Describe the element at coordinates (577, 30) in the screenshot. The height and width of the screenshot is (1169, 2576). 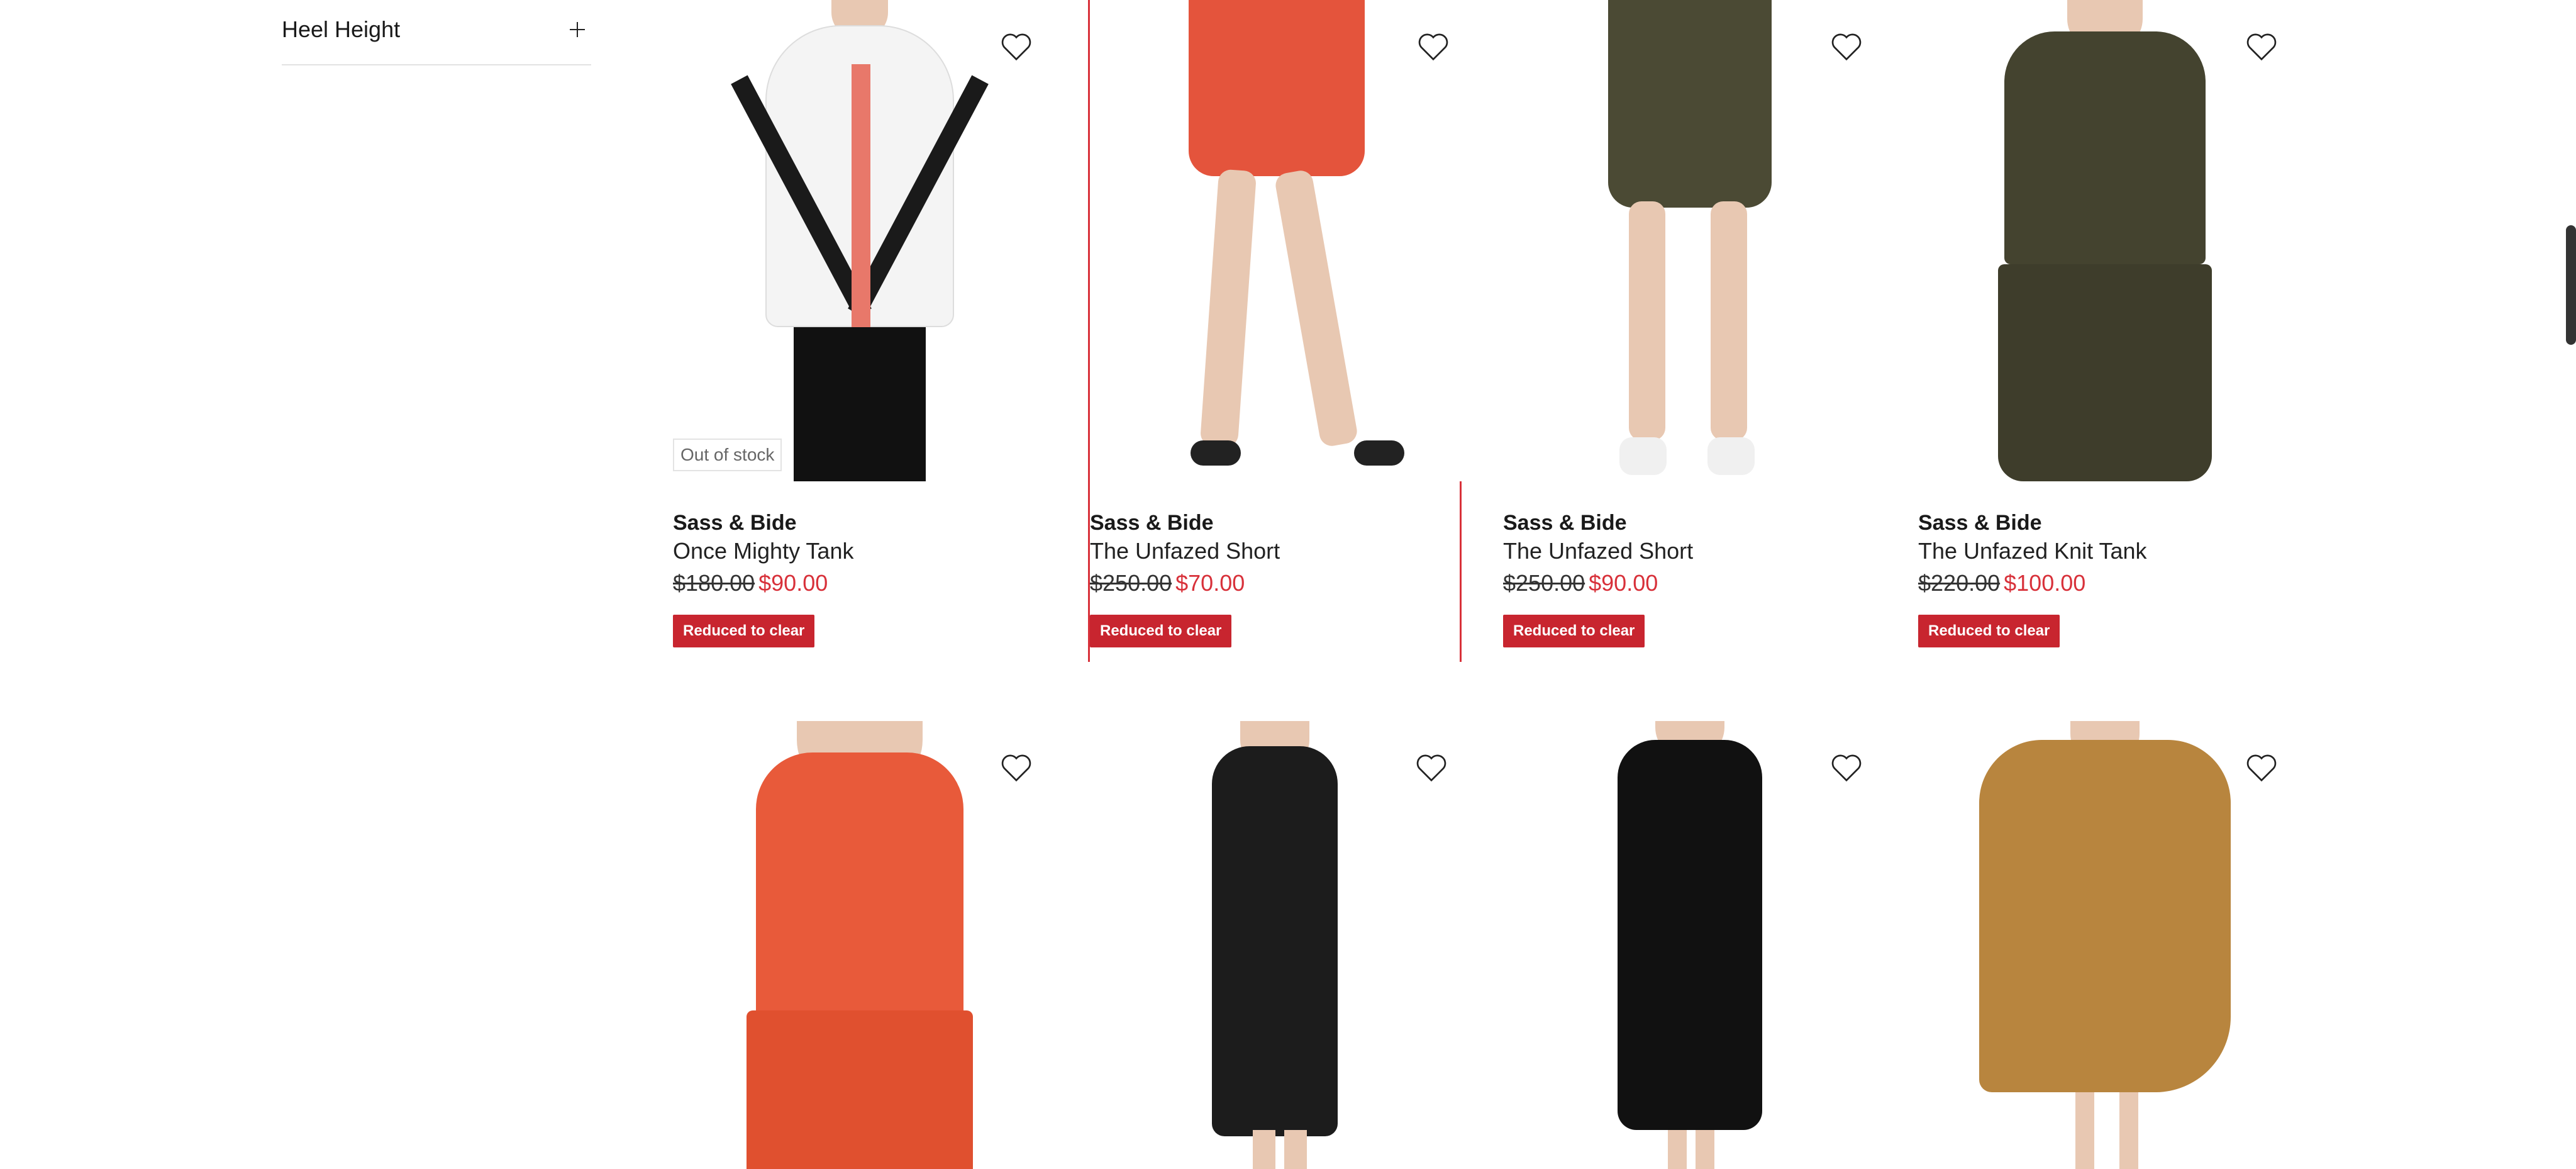
I see `plus-icon` at that location.